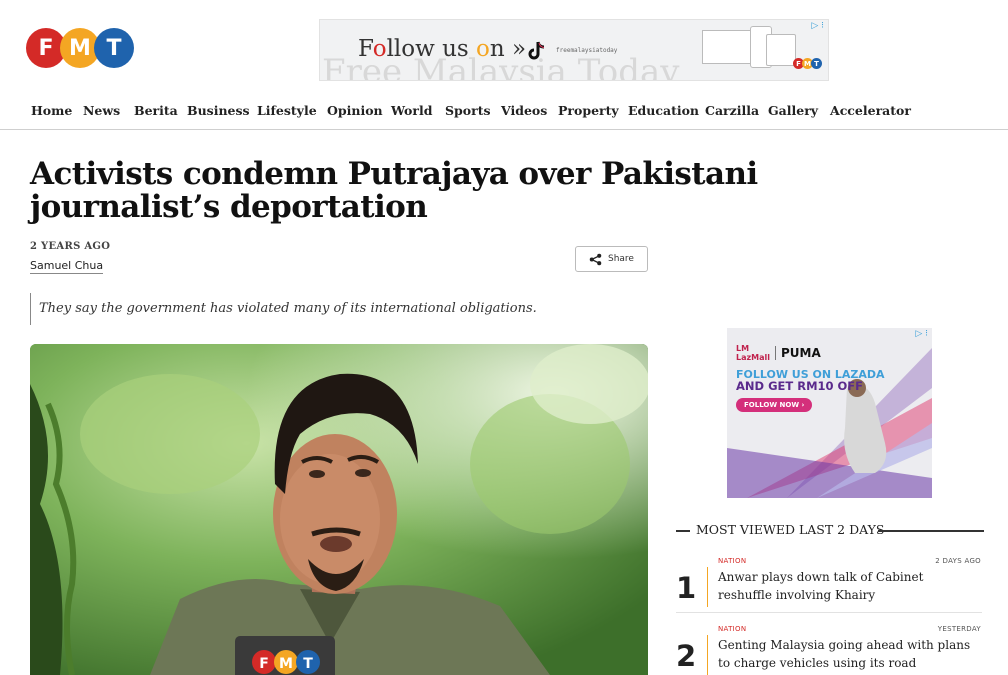 This screenshot has width=1008, height=675. Describe the element at coordinates (931, 531) in the screenshot. I see `header-rule-right` at that location.